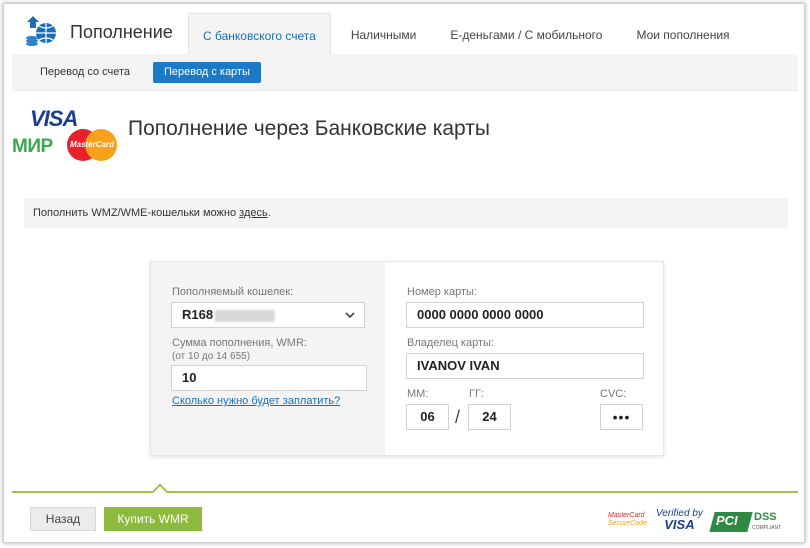  What do you see at coordinates (85, 72) in the screenshot?
I see `subtab-account-transfer: Перевод со счета` at bounding box center [85, 72].